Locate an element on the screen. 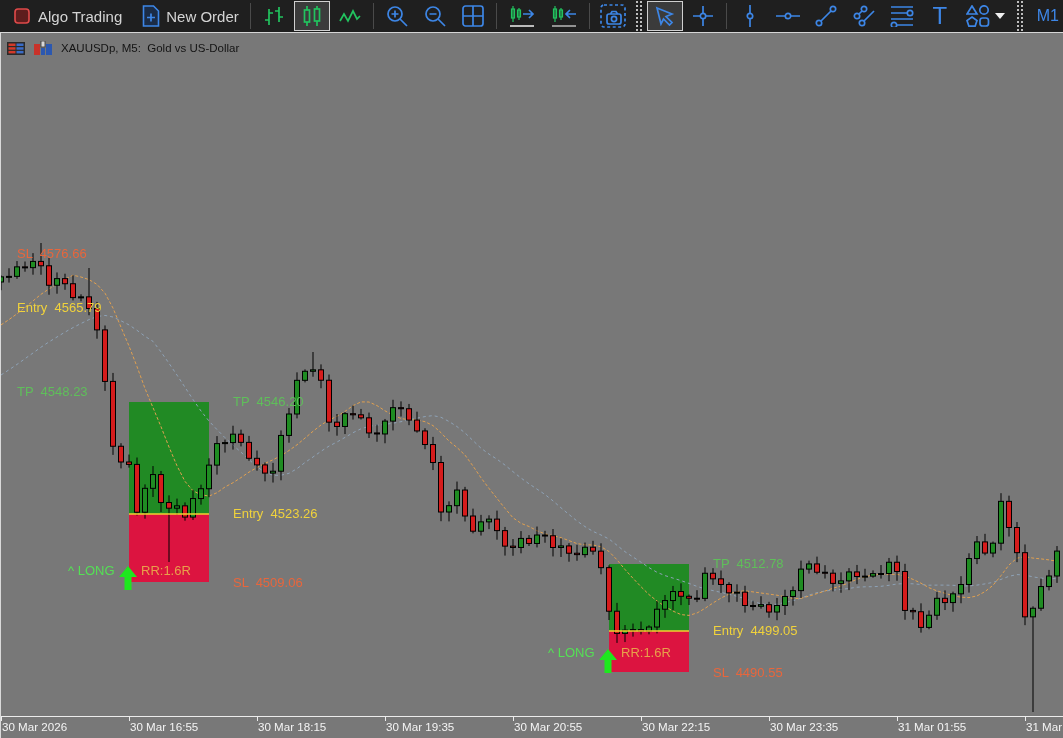 This screenshot has height=738, width=1063. camera-icon is located at coordinates (612, 16).